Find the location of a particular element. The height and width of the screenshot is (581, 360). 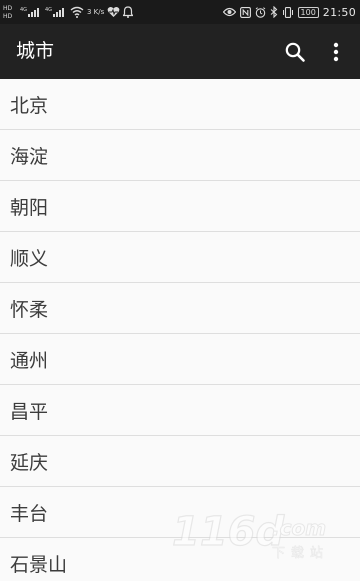

more-vertical-icon is located at coordinates (336, 52).